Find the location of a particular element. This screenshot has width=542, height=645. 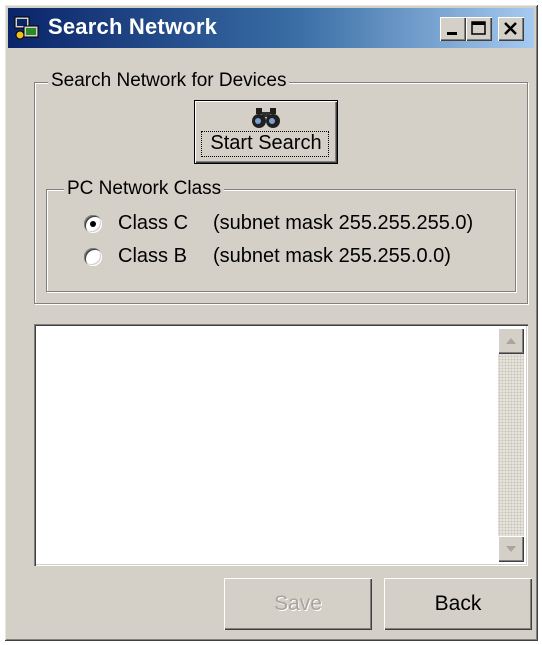

maximize-button is located at coordinates (479, 29).